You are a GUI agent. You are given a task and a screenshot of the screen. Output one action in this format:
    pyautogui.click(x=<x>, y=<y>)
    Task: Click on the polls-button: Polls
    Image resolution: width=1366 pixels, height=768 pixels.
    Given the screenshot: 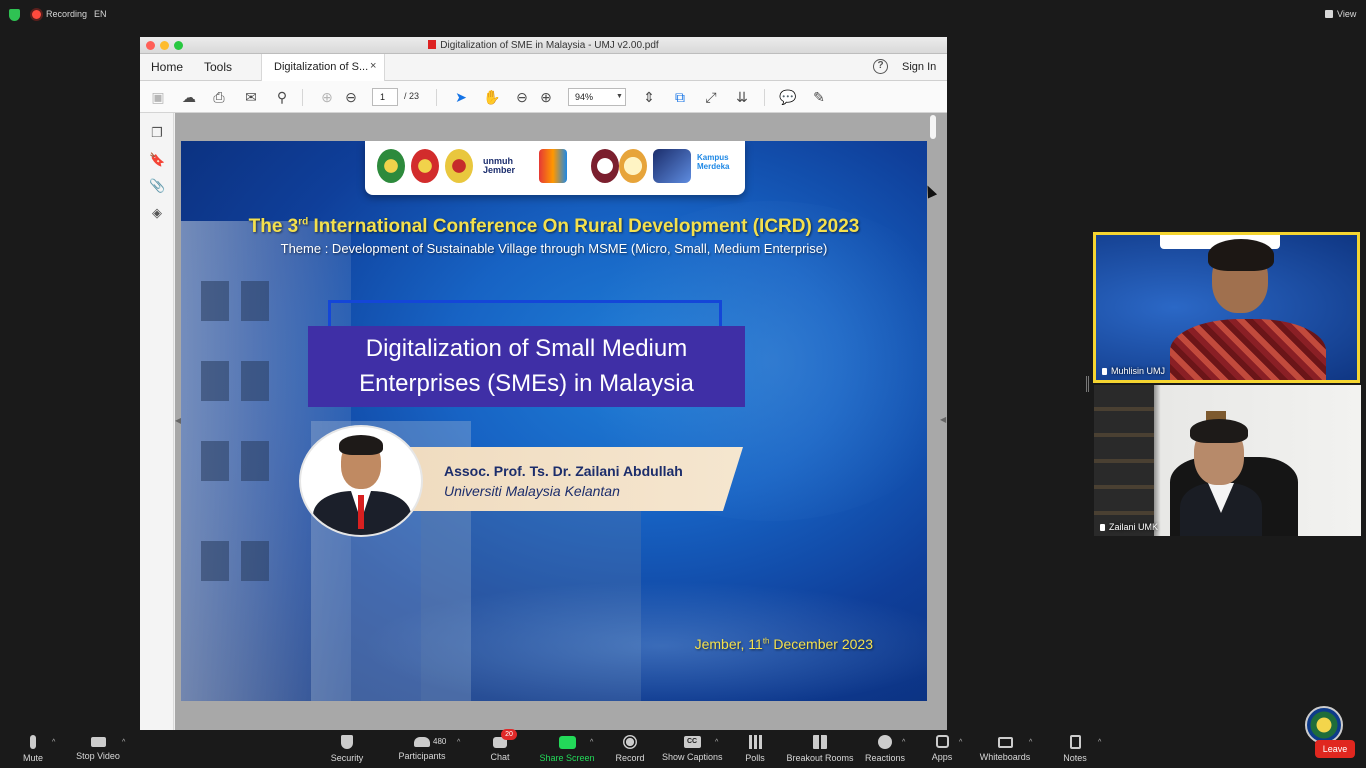 What is the action you would take?
    pyautogui.click(x=755, y=749)
    